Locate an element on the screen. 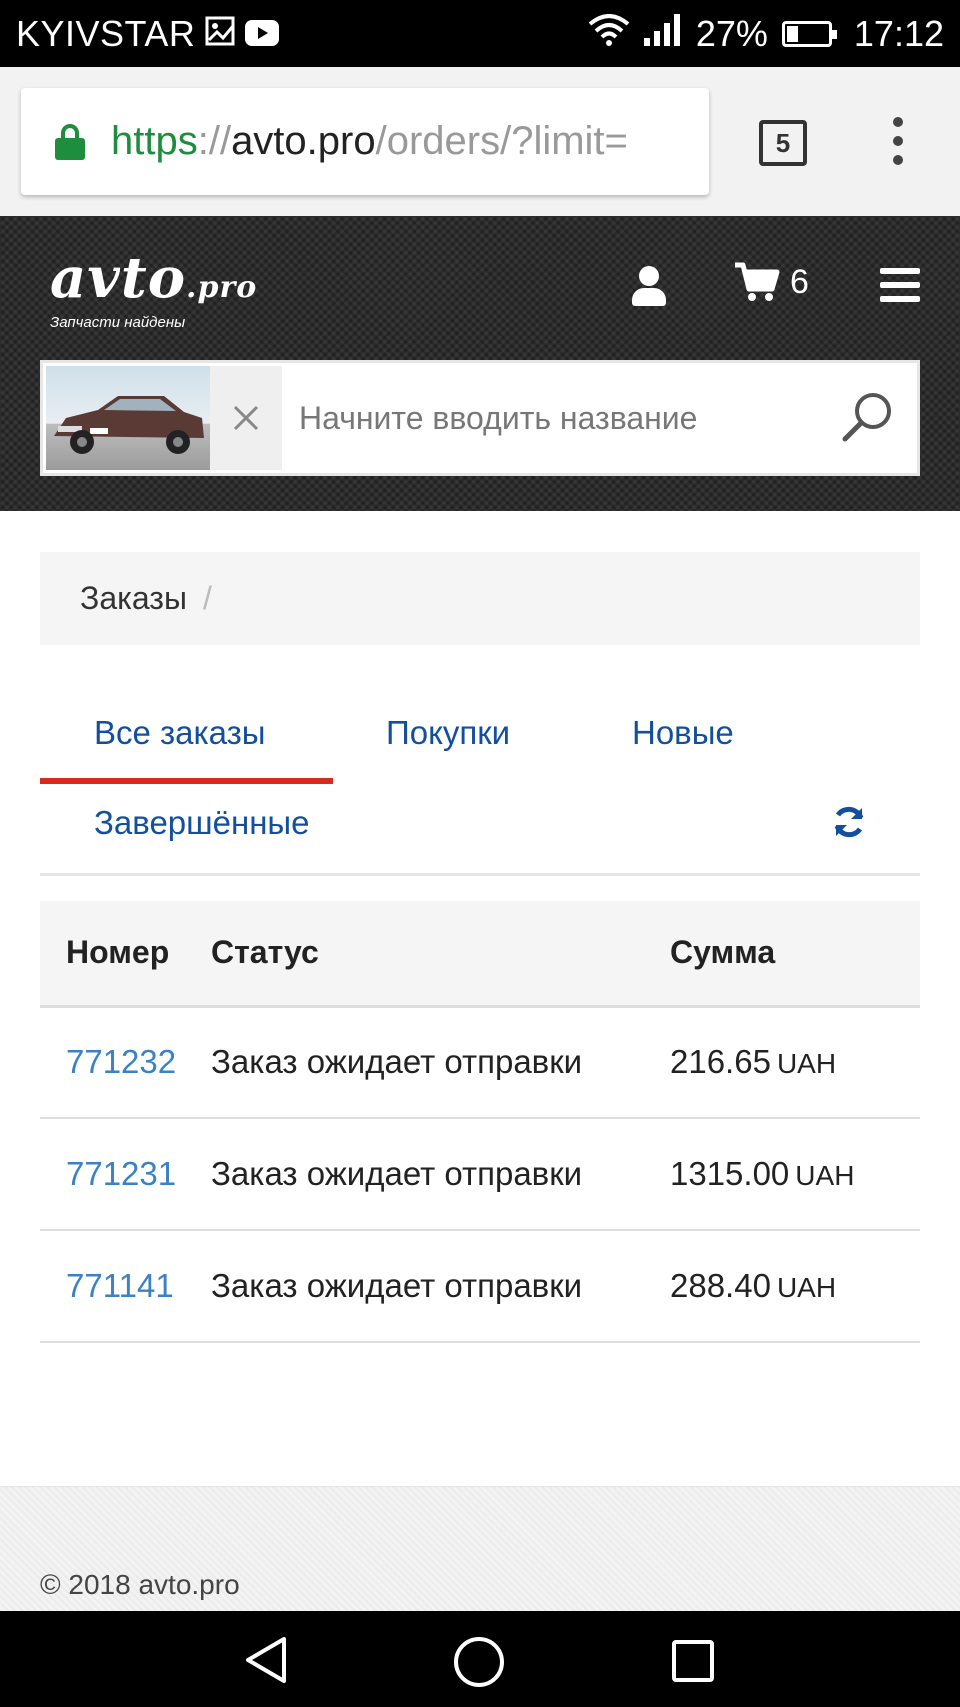 The height and width of the screenshot is (1707, 960). clock: 17:12 is located at coordinates (898, 33).